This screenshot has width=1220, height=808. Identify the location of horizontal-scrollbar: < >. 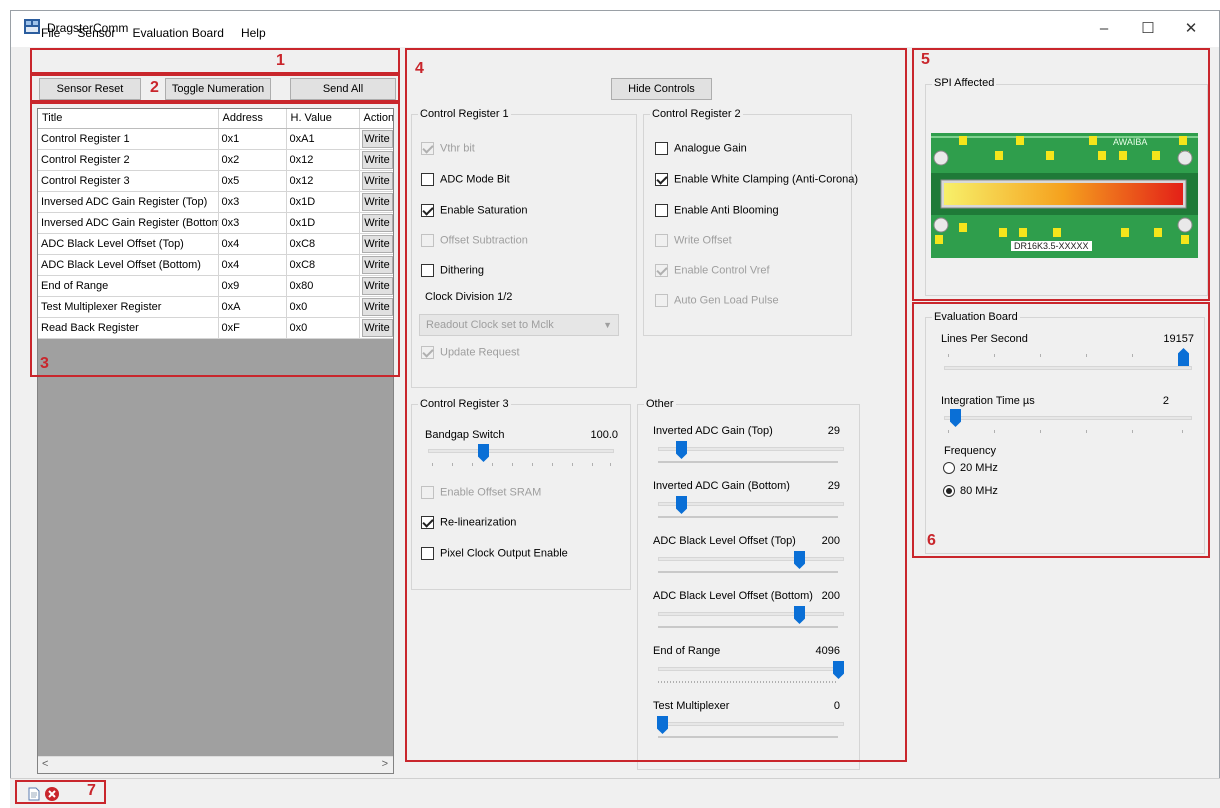
(215, 764).